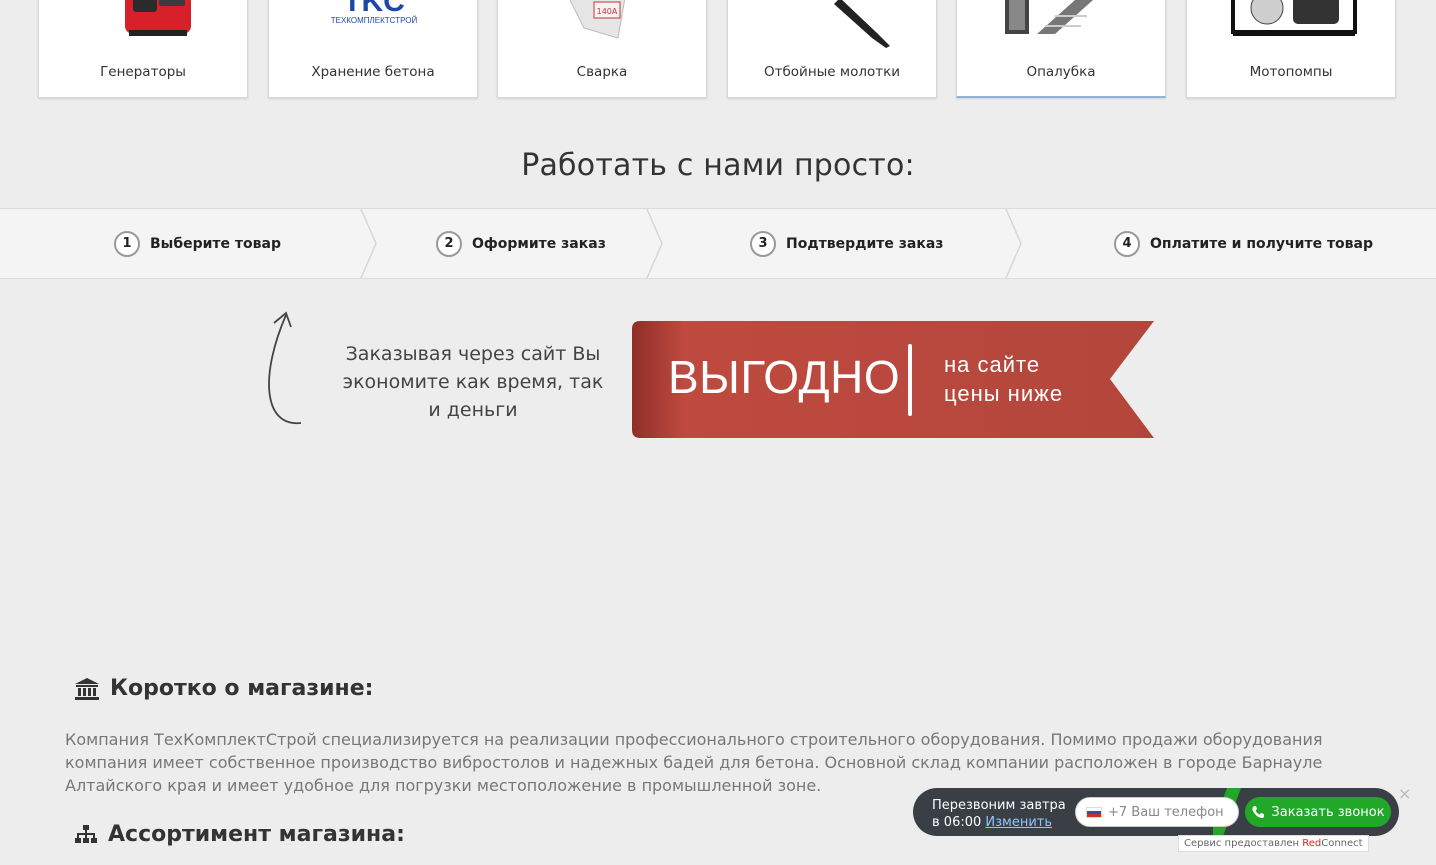 The width and height of the screenshot is (1436, 865). What do you see at coordinates (449, 243) in the screenshot?
I see `step-number: 2` at bounding box center [449, 243].